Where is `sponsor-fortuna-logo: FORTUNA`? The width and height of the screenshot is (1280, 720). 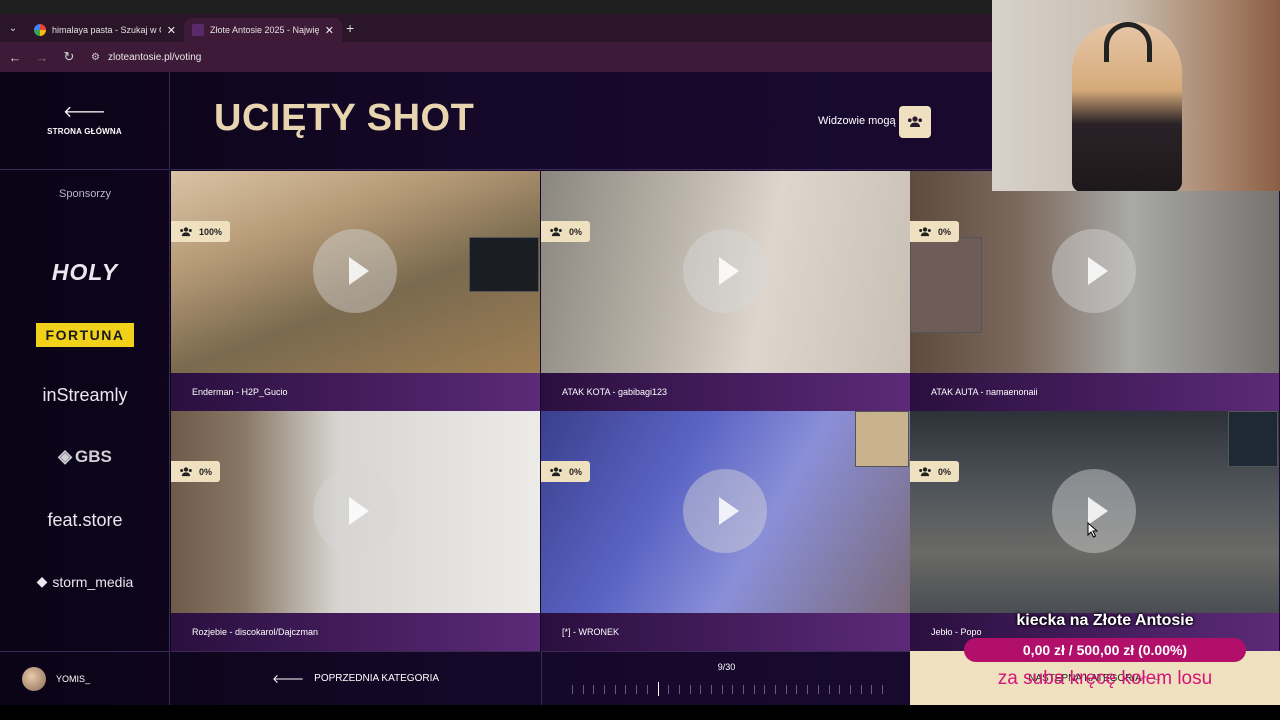 sponsor-fortuna-logo: FORTUNA is located at coordinates (85, 335).